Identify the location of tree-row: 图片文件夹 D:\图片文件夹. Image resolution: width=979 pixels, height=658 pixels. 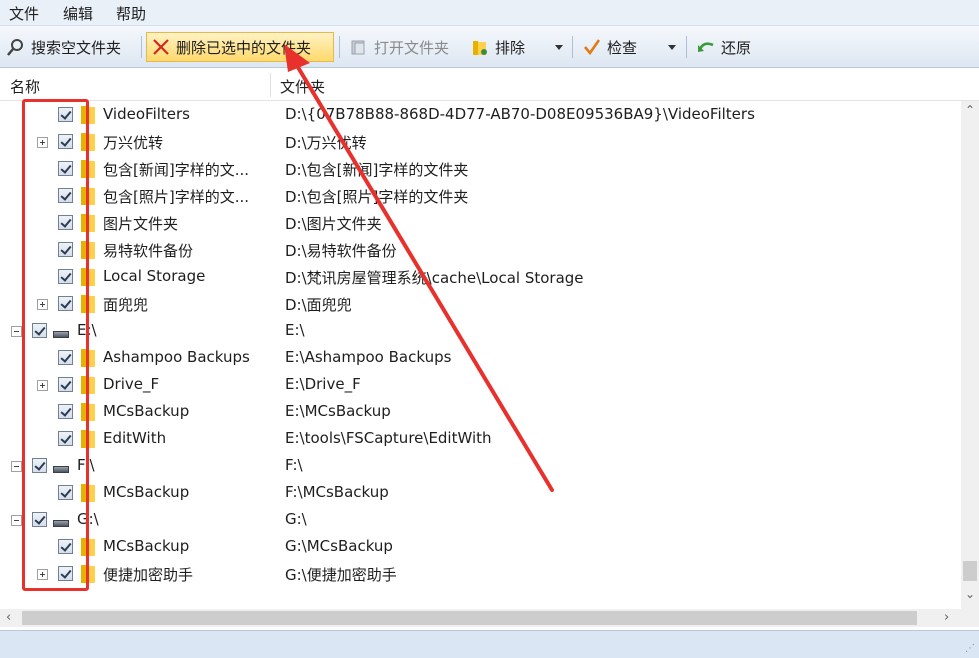
(480, 223).